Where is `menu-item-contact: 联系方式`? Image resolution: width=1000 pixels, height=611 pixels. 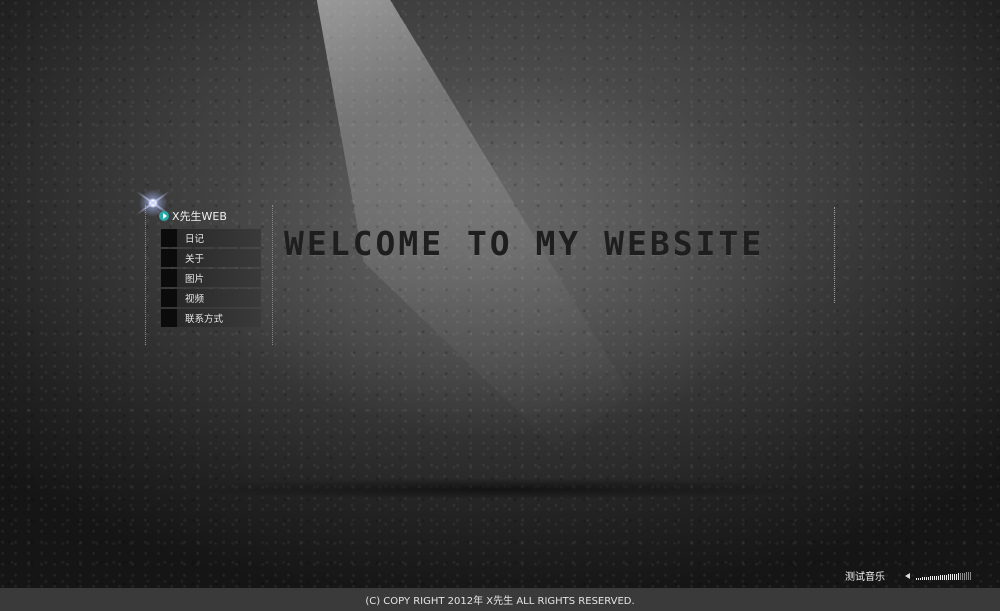
menu-item-contact: 联系方式 is located at coordinates (211, 318).